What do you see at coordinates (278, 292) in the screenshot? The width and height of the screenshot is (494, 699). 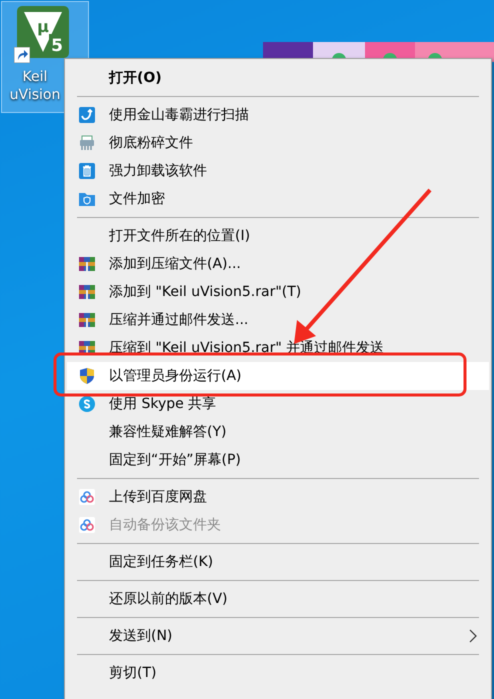 I see `menu-item: 添加到 "Keil uVision5.rar"(T)` at bounding box center [278, 292].